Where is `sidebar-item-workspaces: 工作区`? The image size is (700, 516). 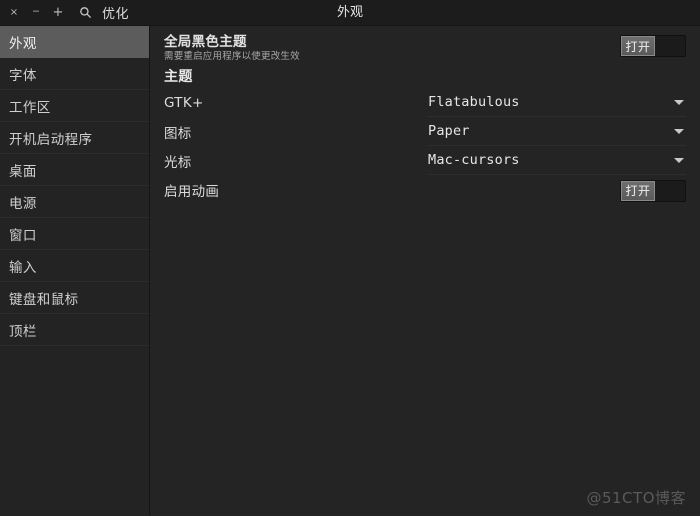
sidebar-item-workspaces: 工作区 is located at coordinates (74, 106).